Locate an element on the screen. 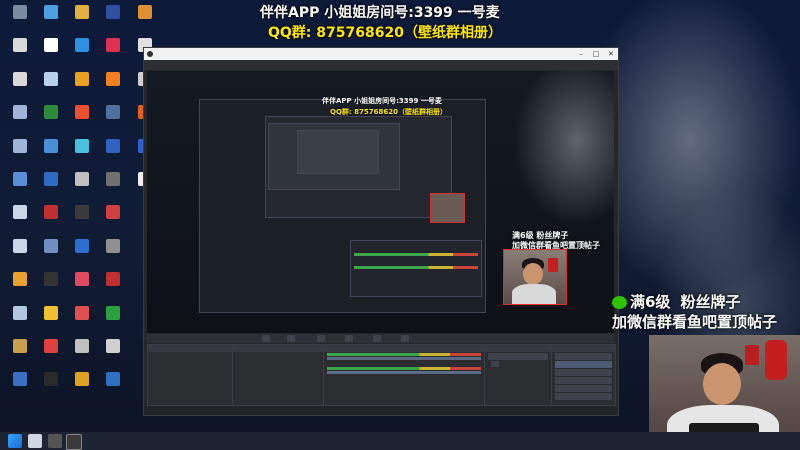  search-icon is located at coordinates (35, 441).